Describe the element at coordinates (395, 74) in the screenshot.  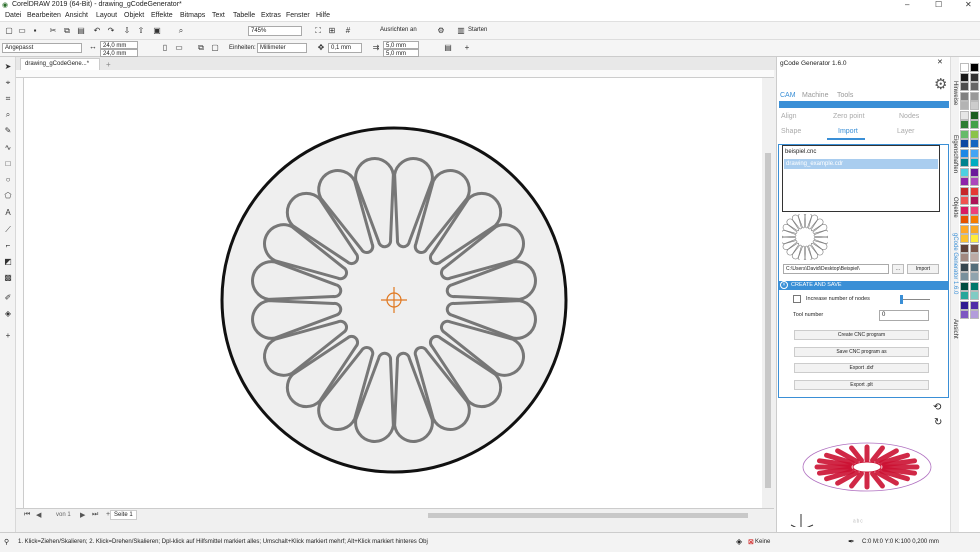
I see `horizontal-ruler` at that location.